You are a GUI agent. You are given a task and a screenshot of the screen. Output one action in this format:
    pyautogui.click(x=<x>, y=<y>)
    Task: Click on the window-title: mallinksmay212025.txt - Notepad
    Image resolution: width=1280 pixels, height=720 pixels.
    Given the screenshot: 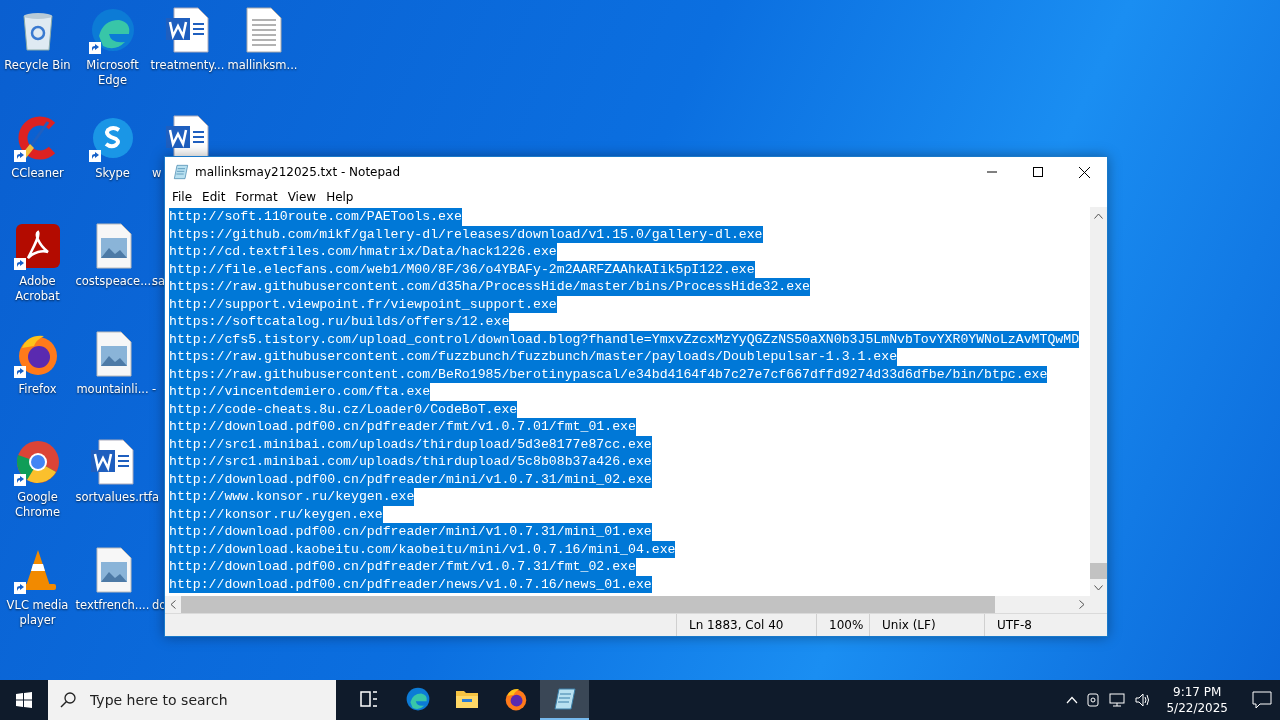 What is the action you would take?
    pyautogui.click(x=298, y=172)
    